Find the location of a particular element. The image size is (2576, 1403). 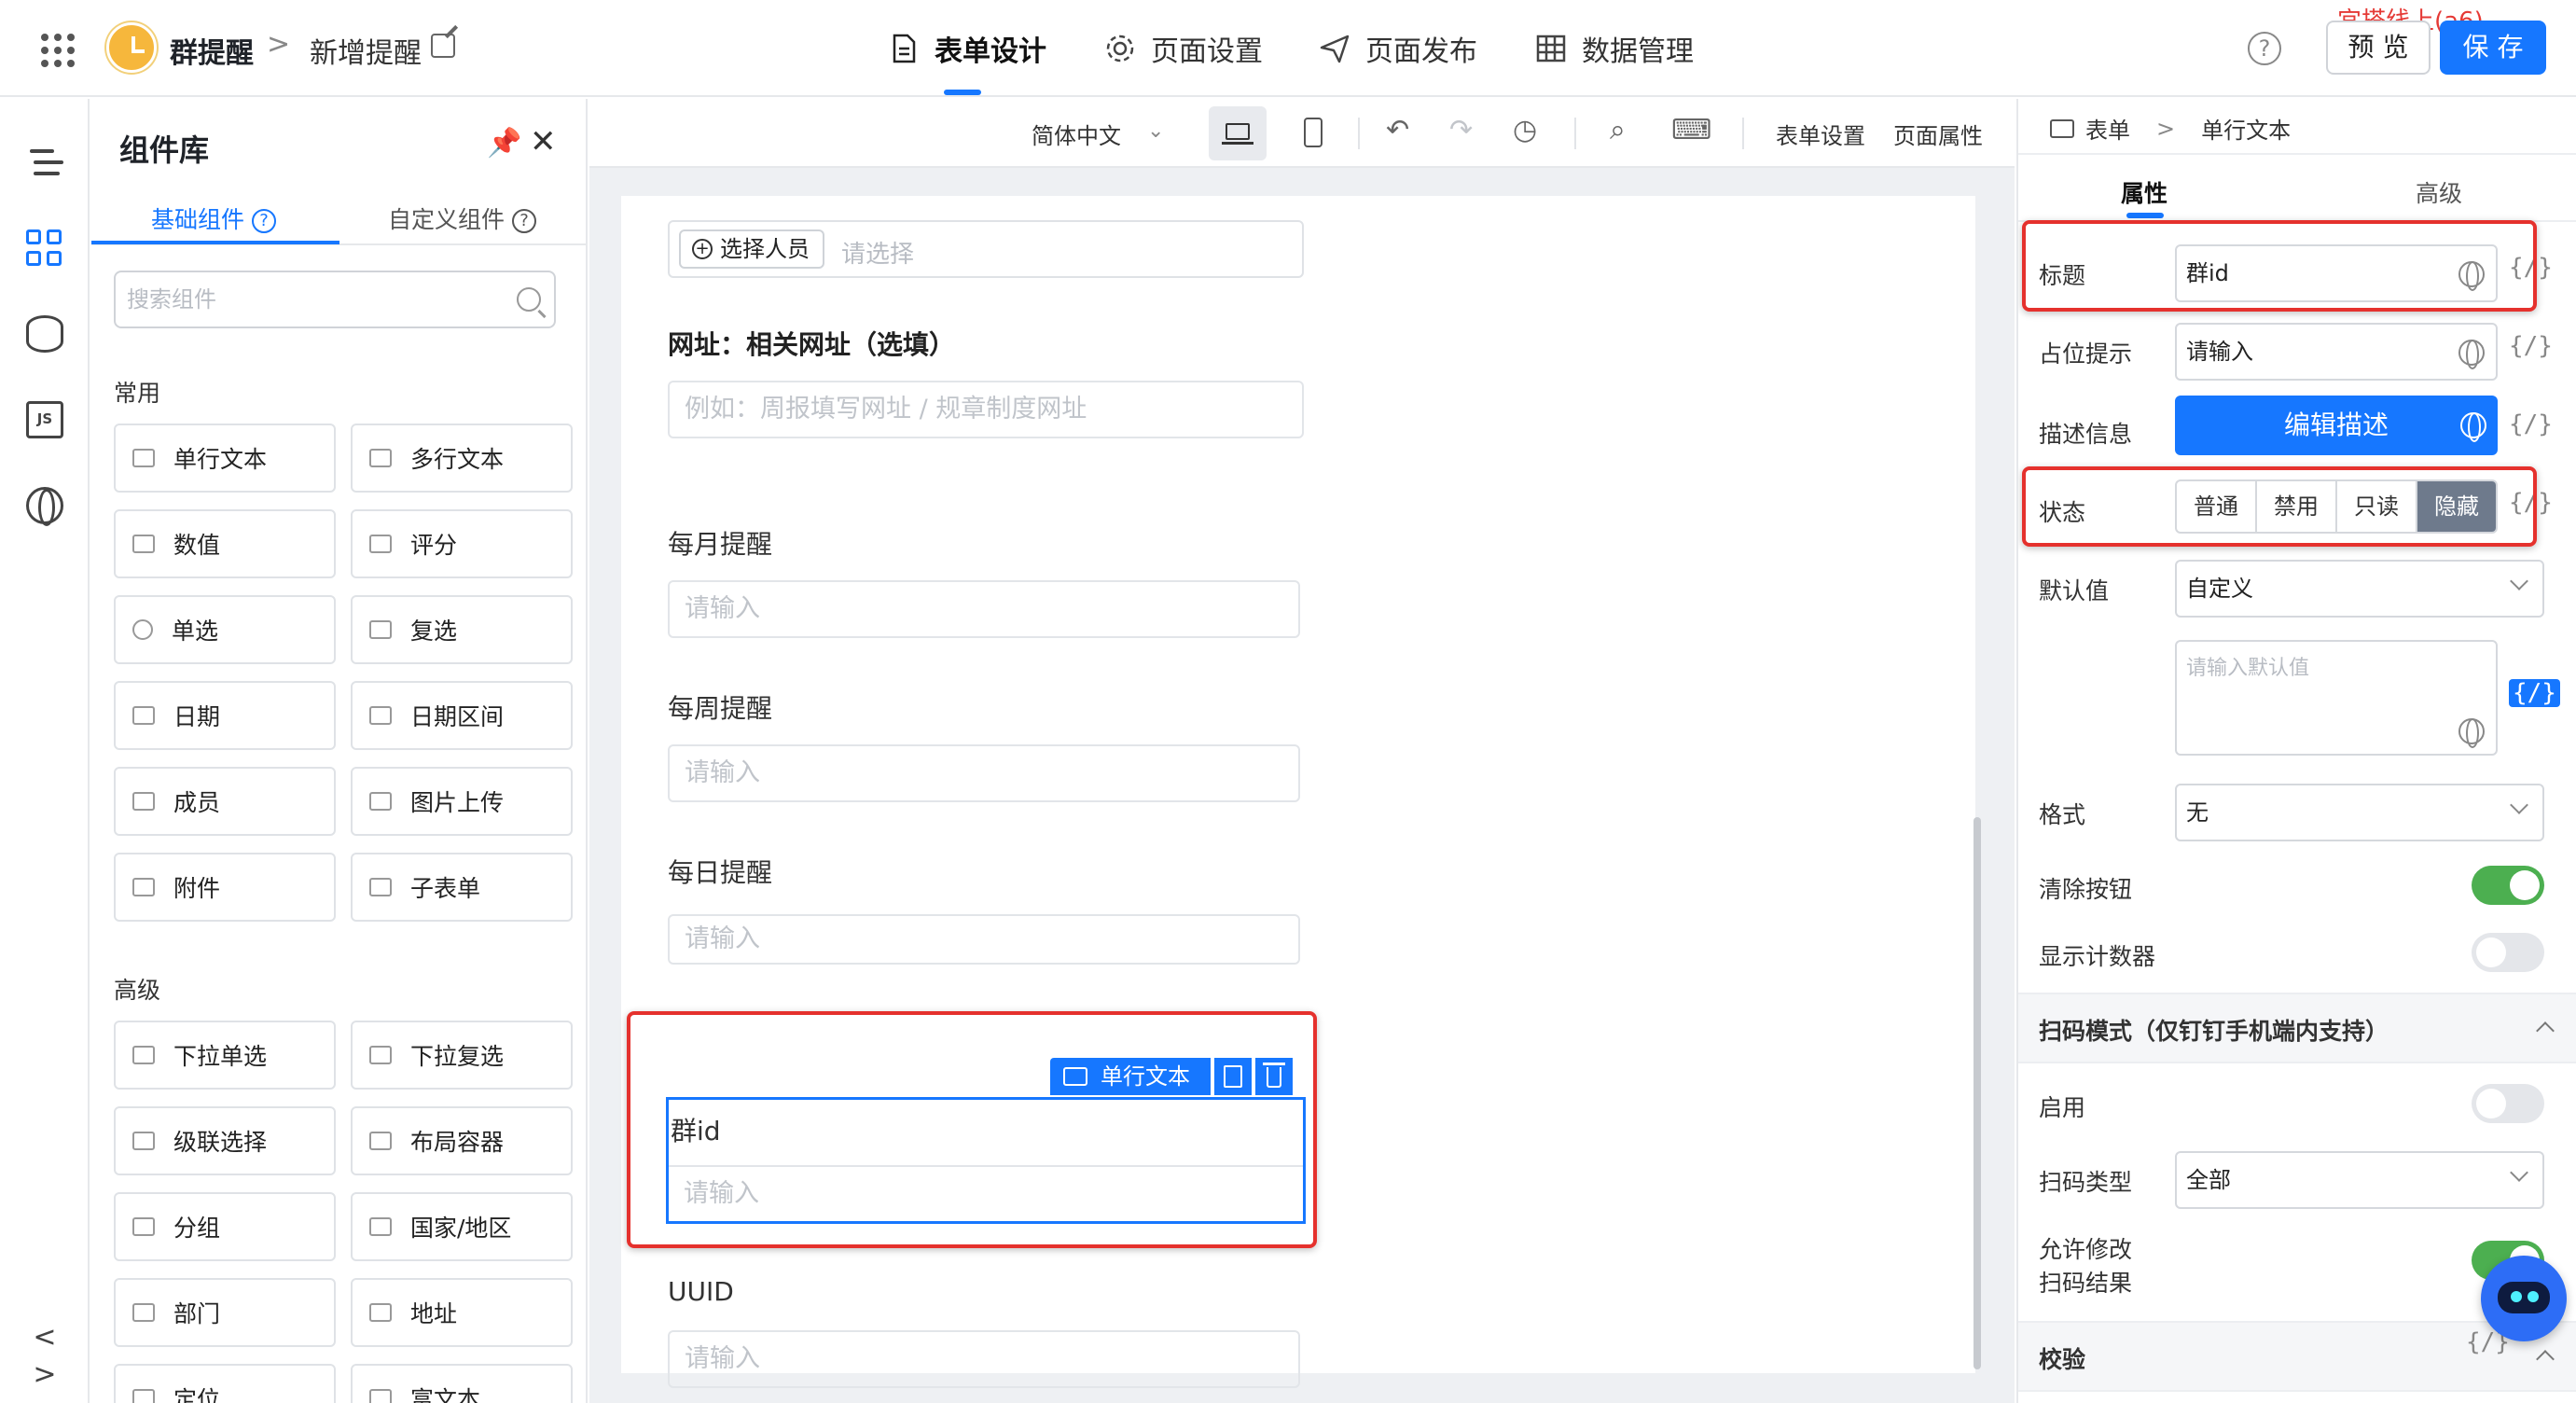

help-icon: ? is located at coordinates (2264, 48).